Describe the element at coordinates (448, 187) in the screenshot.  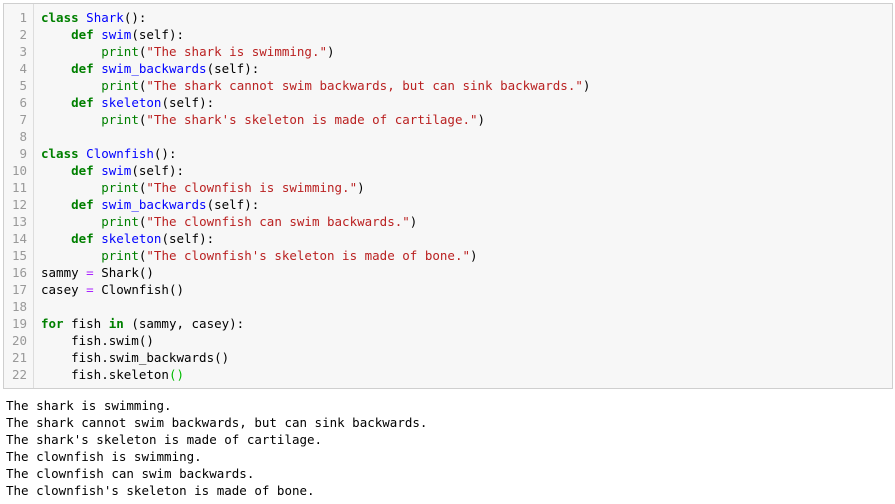
I see `code-line: 11 print("The clownfish is swimming.")` at that location.